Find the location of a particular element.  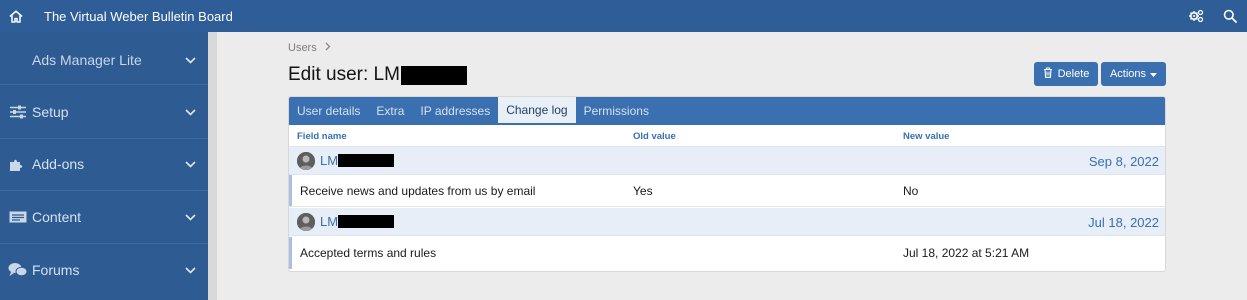

tab-ip-addresses: IP addresses is located at coordinates (455, 111).